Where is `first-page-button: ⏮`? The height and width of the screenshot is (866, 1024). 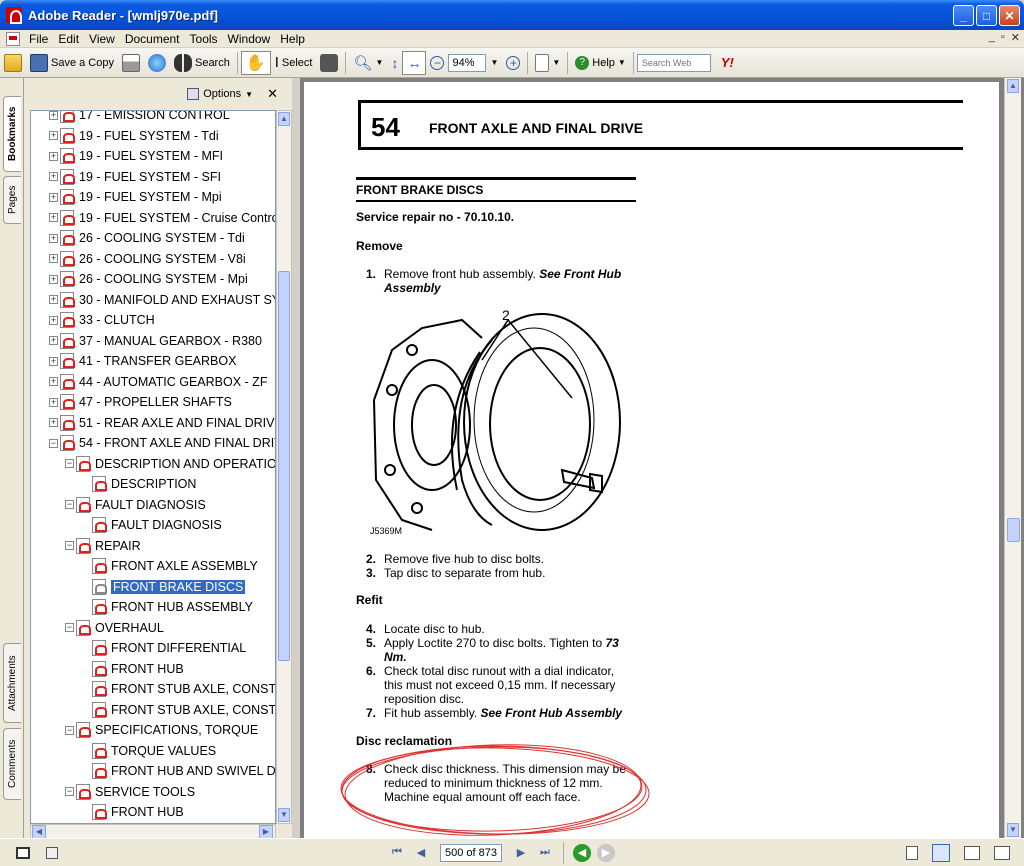
first-page-button: ⏮ is located at coordinates (397, 853).